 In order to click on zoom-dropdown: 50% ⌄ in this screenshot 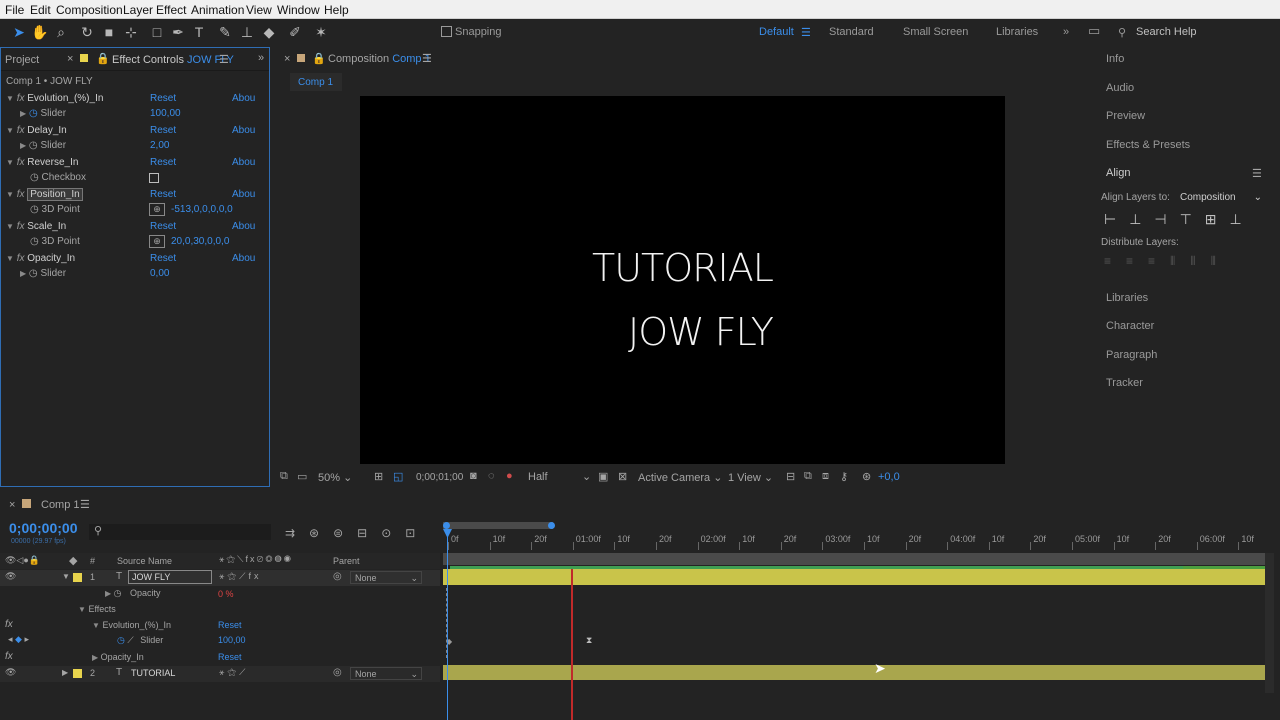, I will do `click(335, 477)`.